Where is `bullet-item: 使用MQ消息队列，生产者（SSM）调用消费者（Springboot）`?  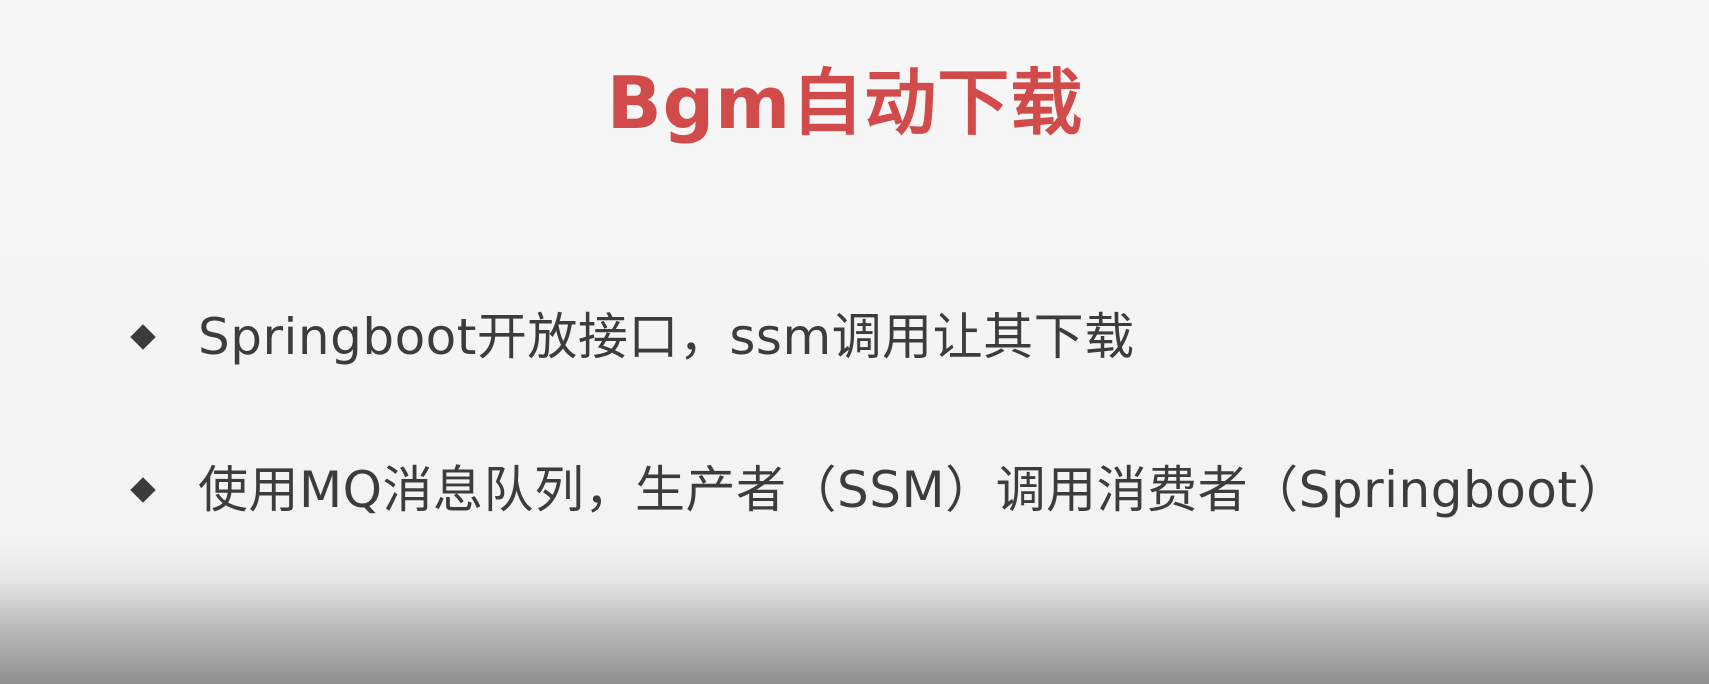 bullet-item: 使用MQ消息队列，生产者（SSM）调用消费者（Springboot） is located at coordinates (906, 490).